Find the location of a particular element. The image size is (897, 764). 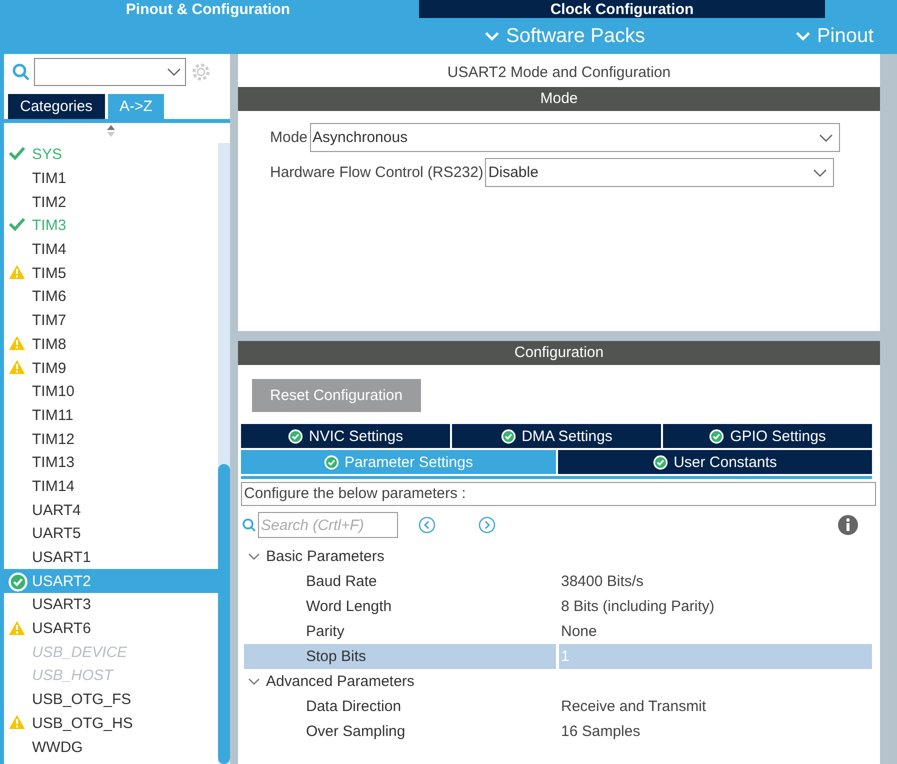

peripheral-item: USART6 is located at coordinates (111, 628).